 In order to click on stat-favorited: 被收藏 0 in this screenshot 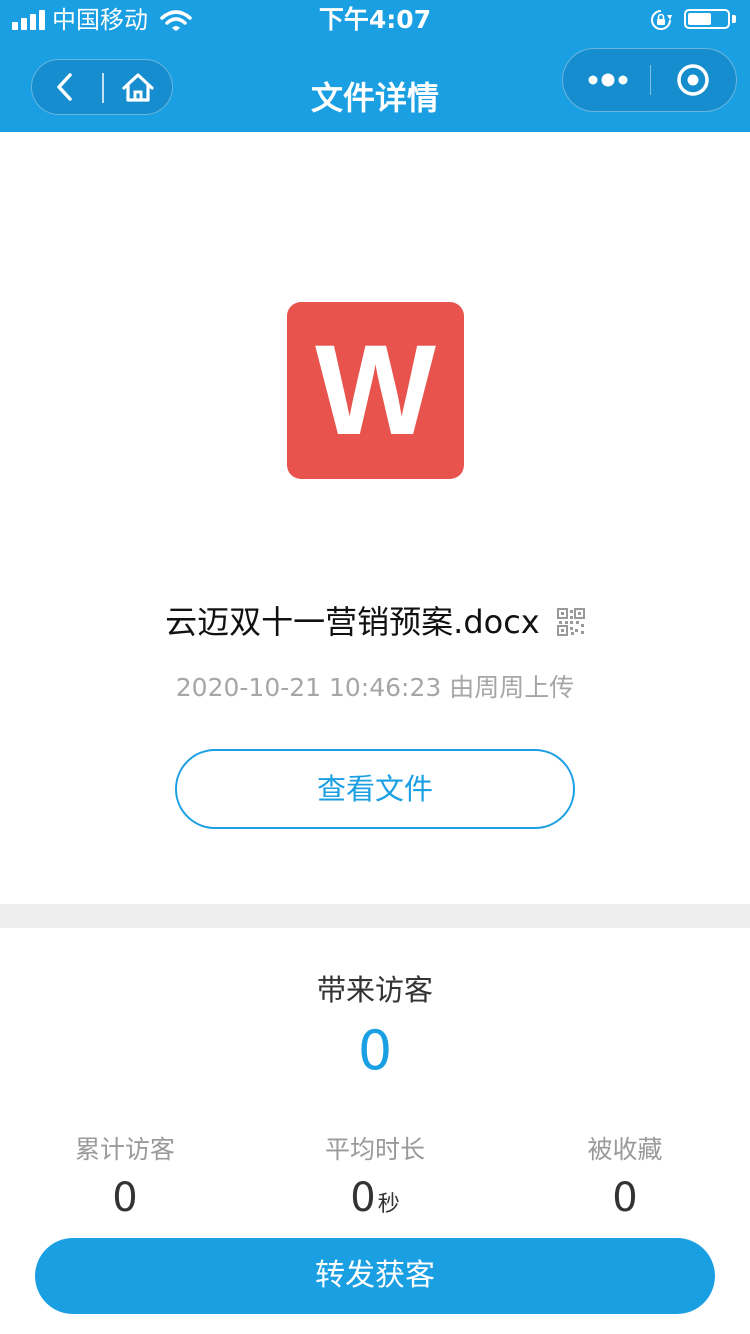, I will do `click(625, 1176)`.